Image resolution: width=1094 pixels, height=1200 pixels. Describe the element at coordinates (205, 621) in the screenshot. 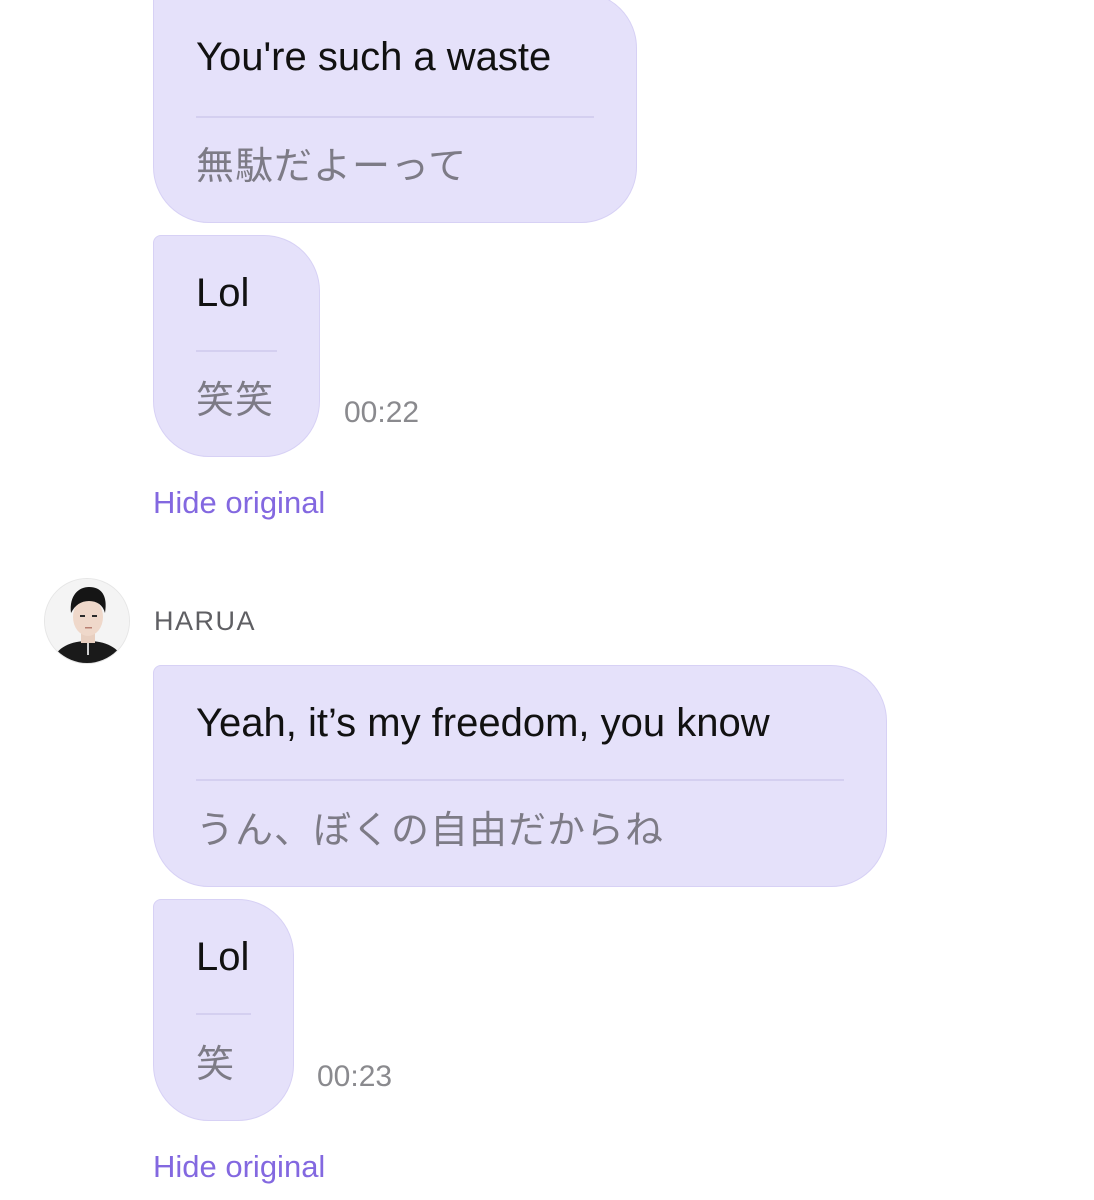

I see `sender-name: HARUA` at that location.